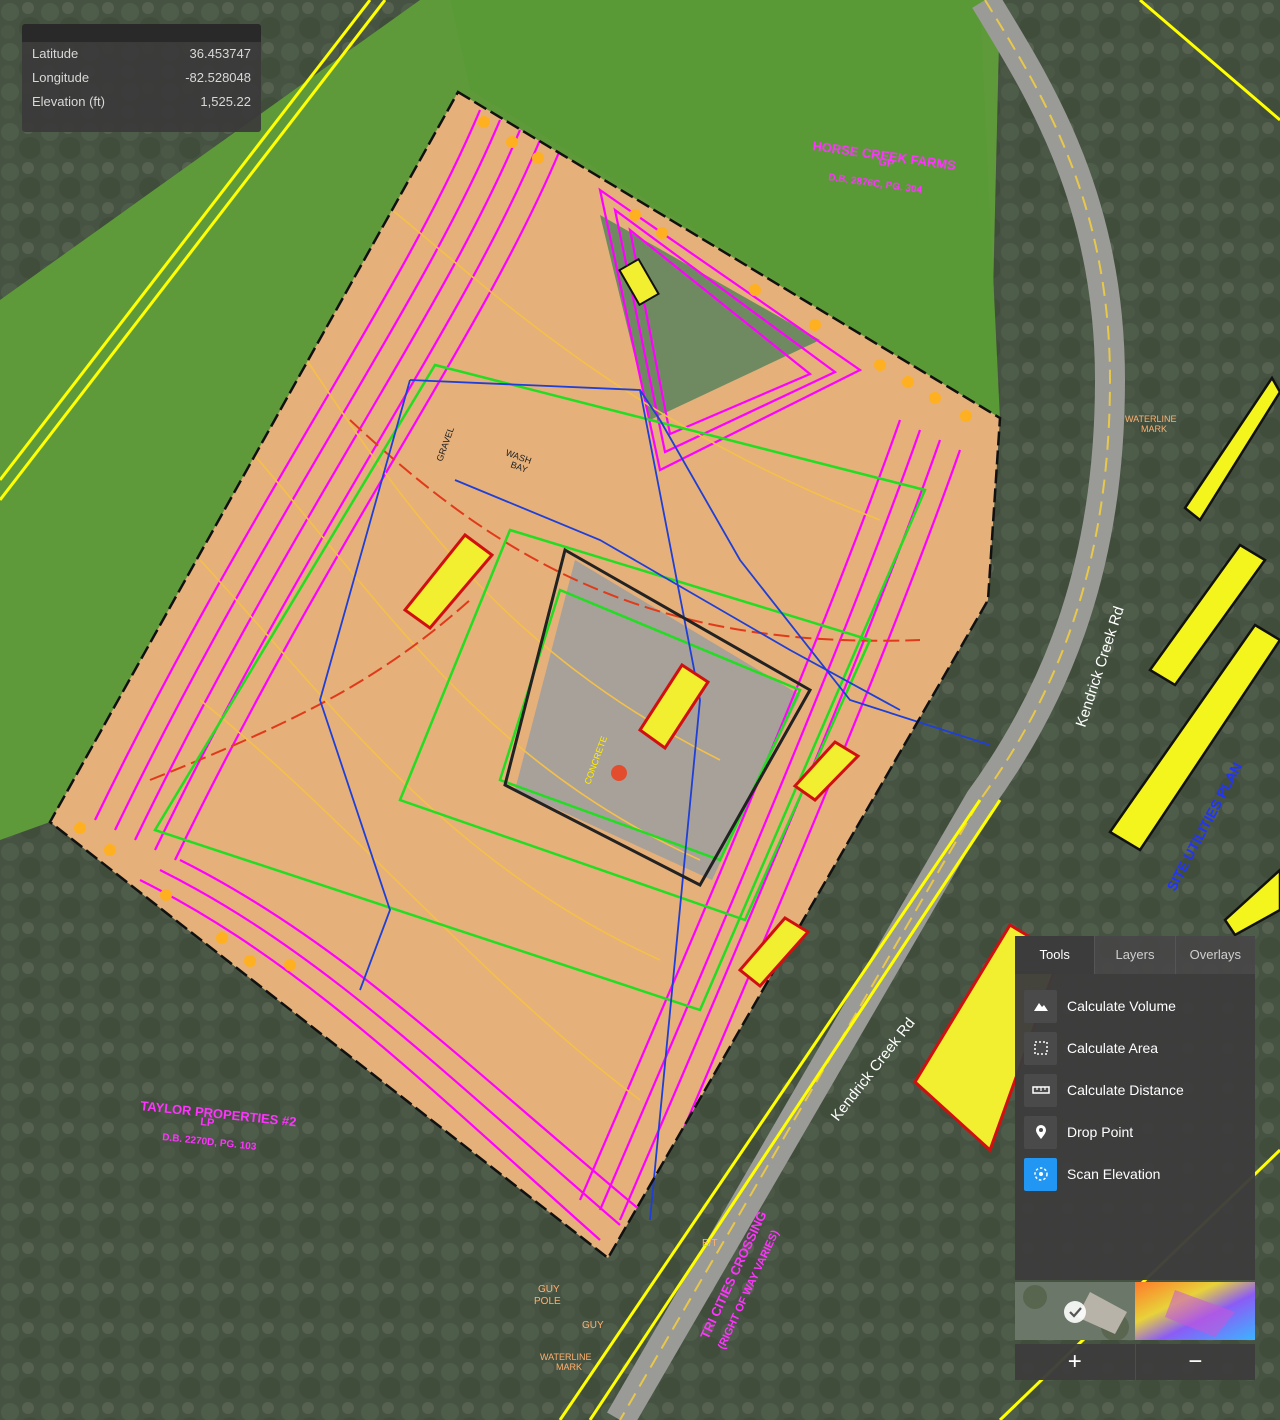  What do you see at coordinates (1114, 1174) in the screenshot?
I see `scan-elevation-label: Scan Elevation` at bounding box center [1114, 1174].